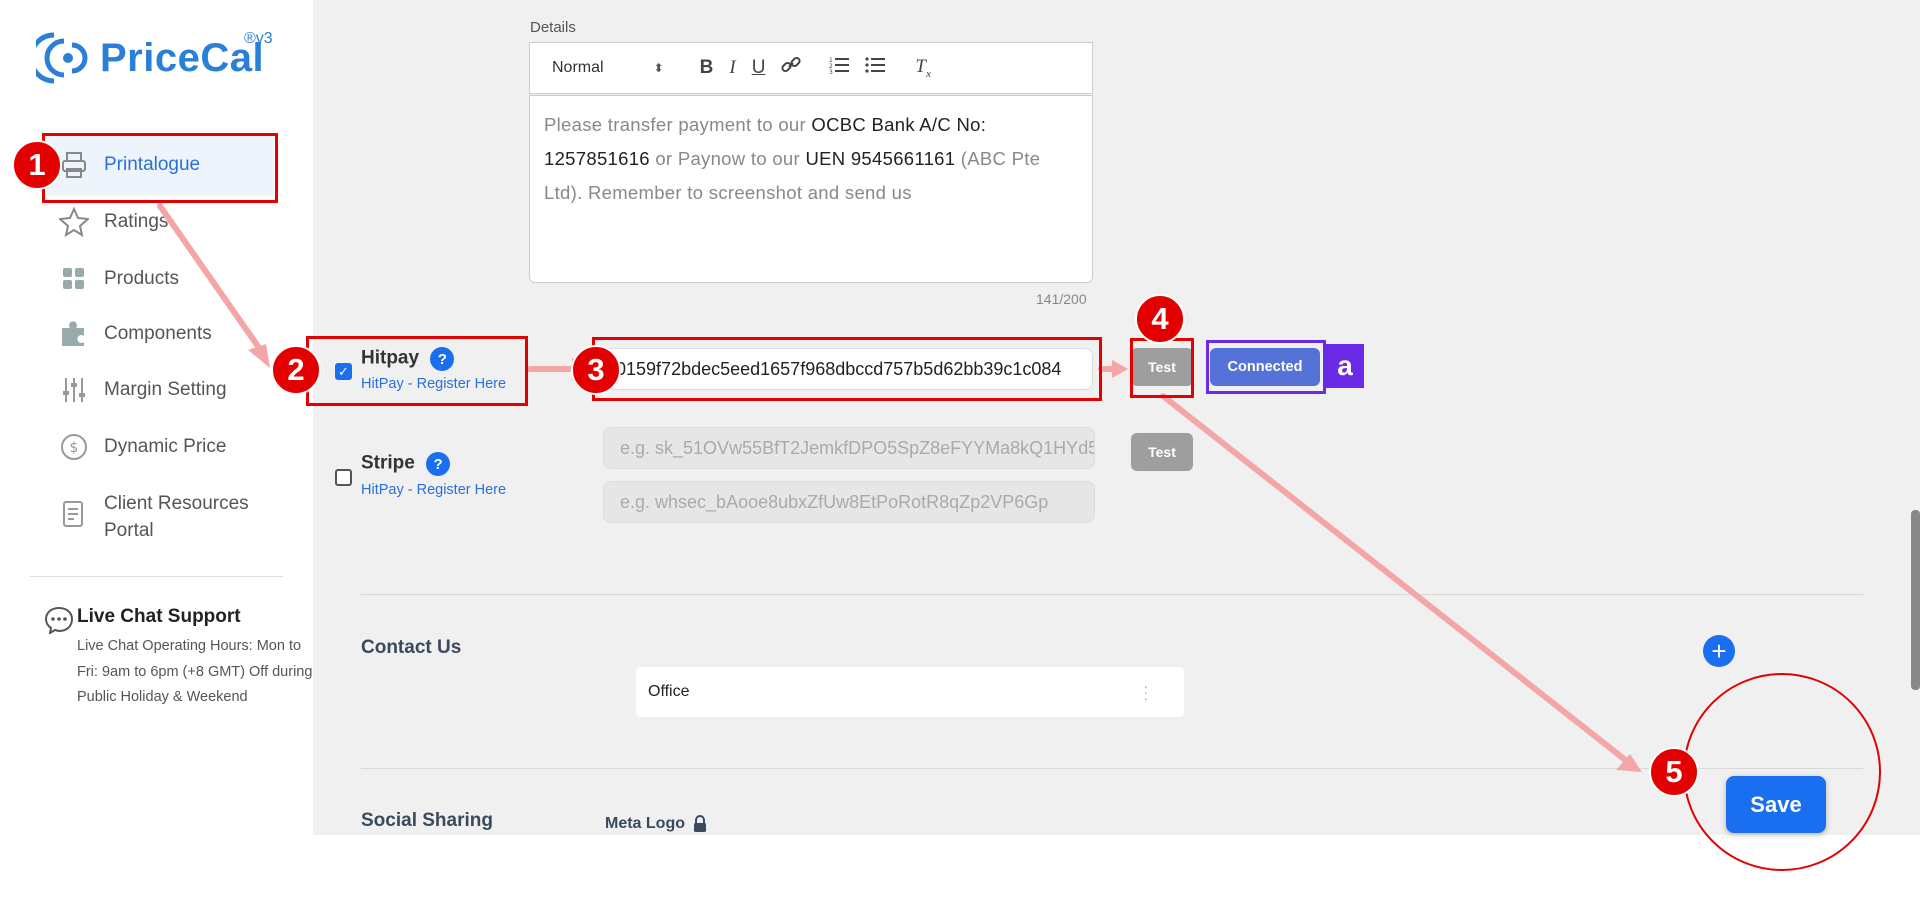  I want to click on brand-name: PriceCal, so click(182, 57).